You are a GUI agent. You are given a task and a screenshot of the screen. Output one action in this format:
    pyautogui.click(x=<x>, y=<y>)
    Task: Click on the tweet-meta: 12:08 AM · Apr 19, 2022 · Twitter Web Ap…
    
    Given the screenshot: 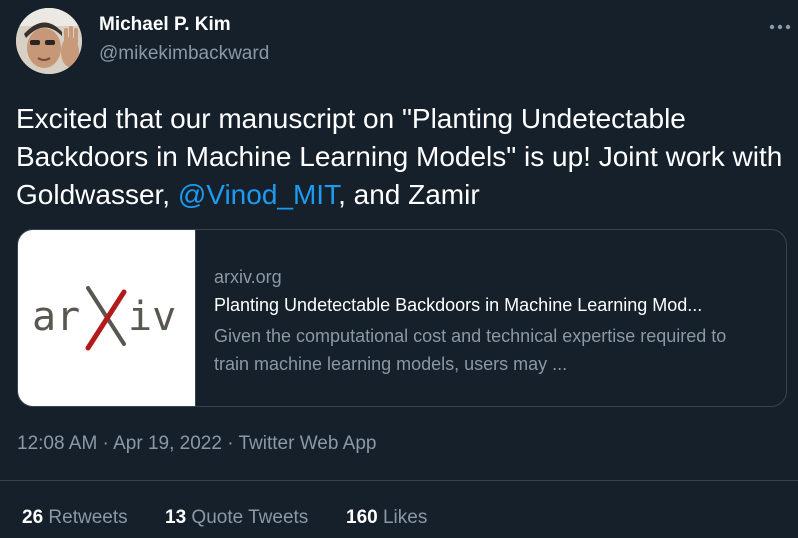 What is the action you would take?
    pyautogui.click(x=196, y=444)
    